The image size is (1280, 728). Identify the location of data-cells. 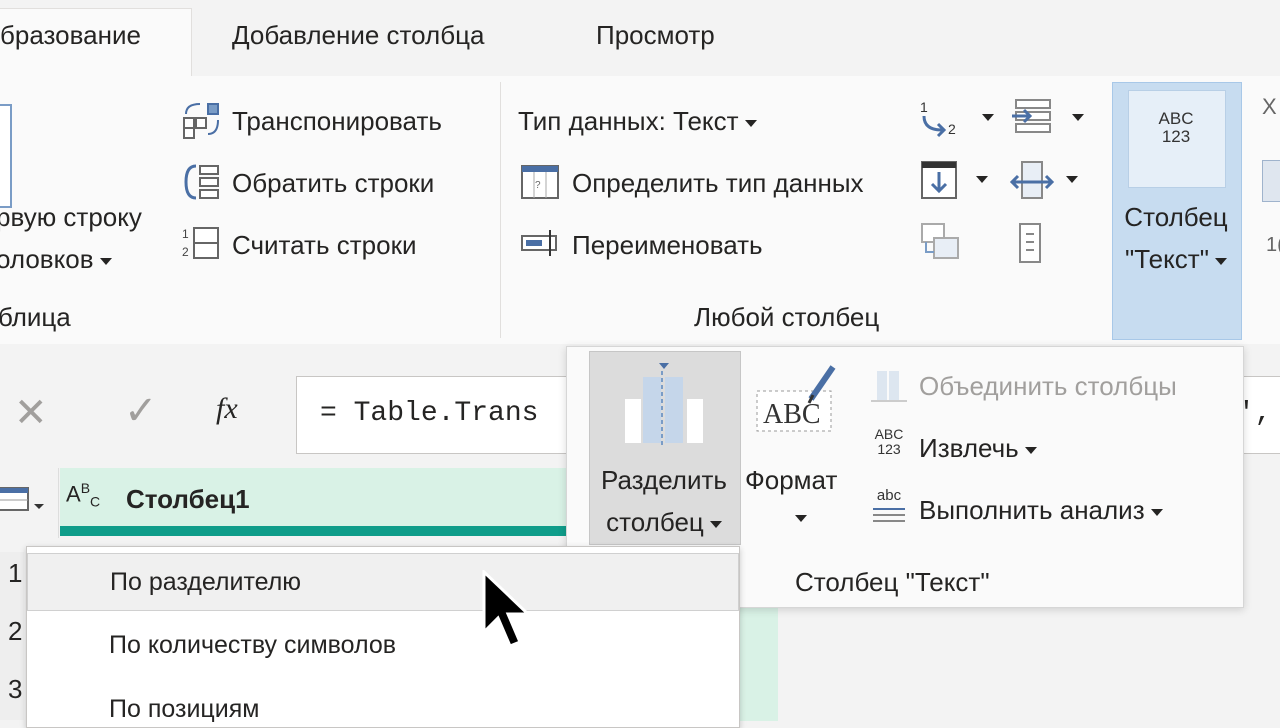
(757, 659).